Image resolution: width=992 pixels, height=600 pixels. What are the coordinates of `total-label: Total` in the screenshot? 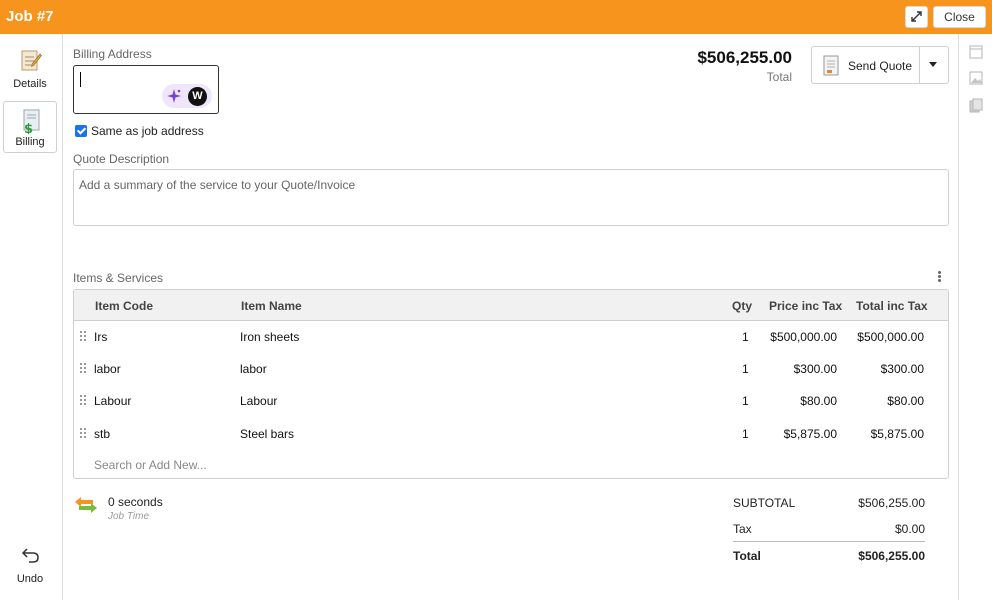 It's located at (779, 77).